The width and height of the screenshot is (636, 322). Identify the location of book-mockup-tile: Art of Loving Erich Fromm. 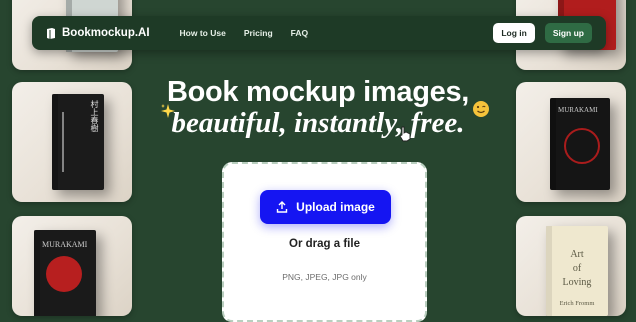
(571, 266).